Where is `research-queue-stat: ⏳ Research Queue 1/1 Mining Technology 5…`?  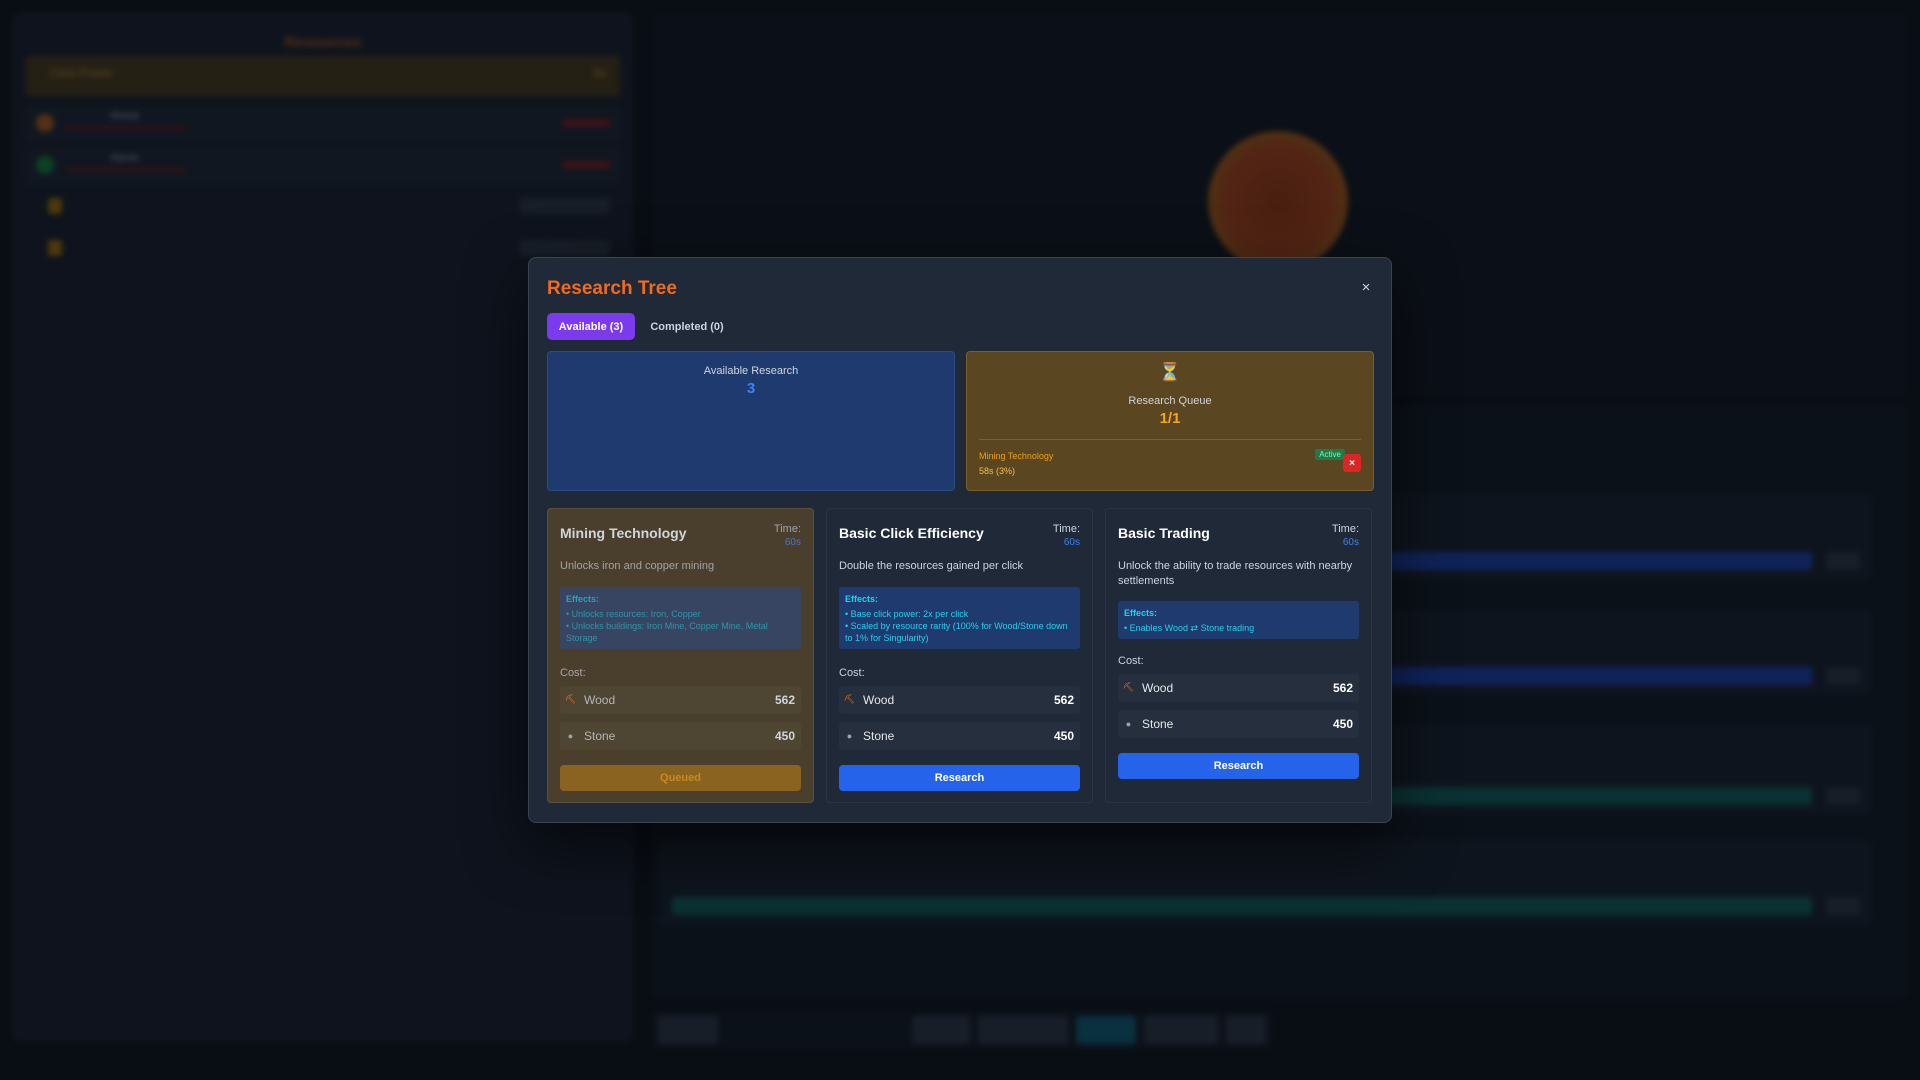
research-queue-stat: ⏳ Research Queue 1/1 Mining Technology 5… is located at coordinates (1170, 421).